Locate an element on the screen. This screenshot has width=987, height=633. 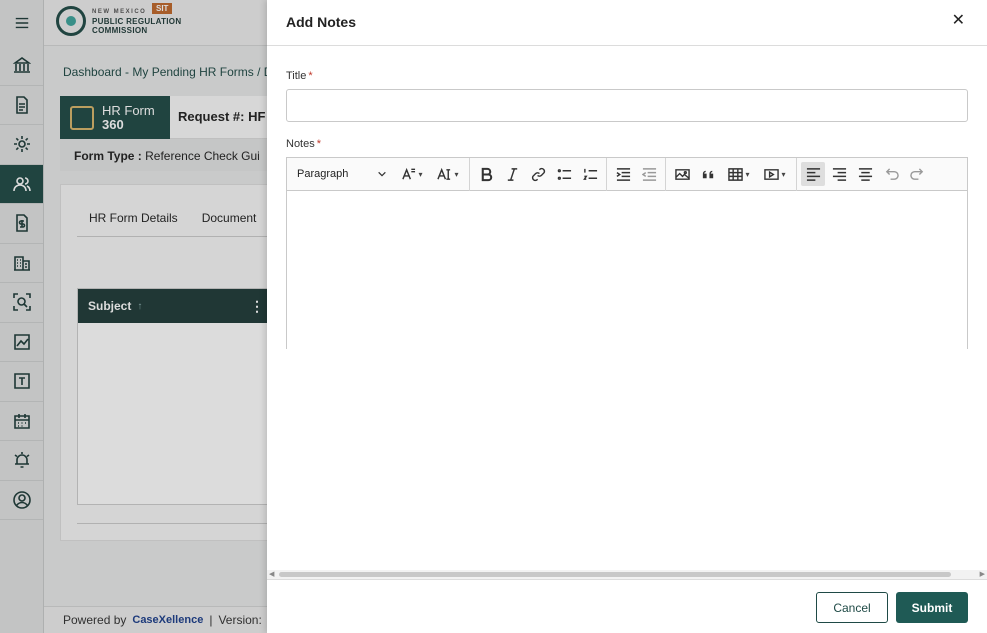
block-quote-button is located at coordinates (708, 174).